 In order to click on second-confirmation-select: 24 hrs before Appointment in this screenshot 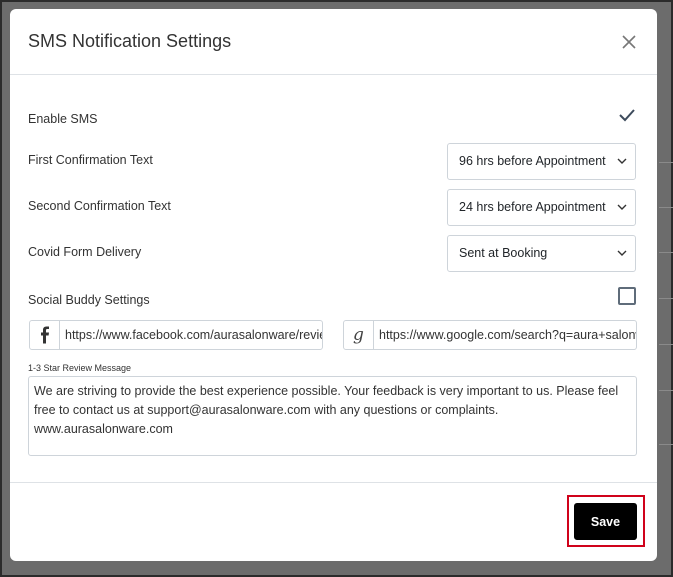, I will do `click(541, 207)`.